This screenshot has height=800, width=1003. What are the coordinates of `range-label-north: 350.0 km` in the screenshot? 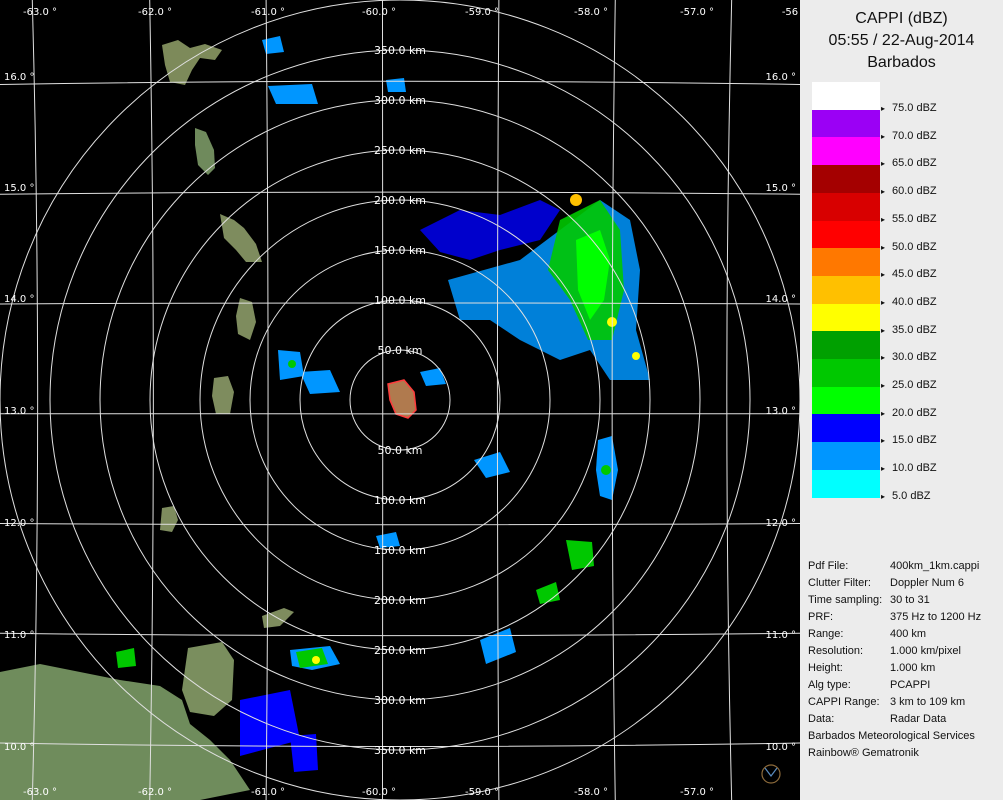 It's located at (400, 50).